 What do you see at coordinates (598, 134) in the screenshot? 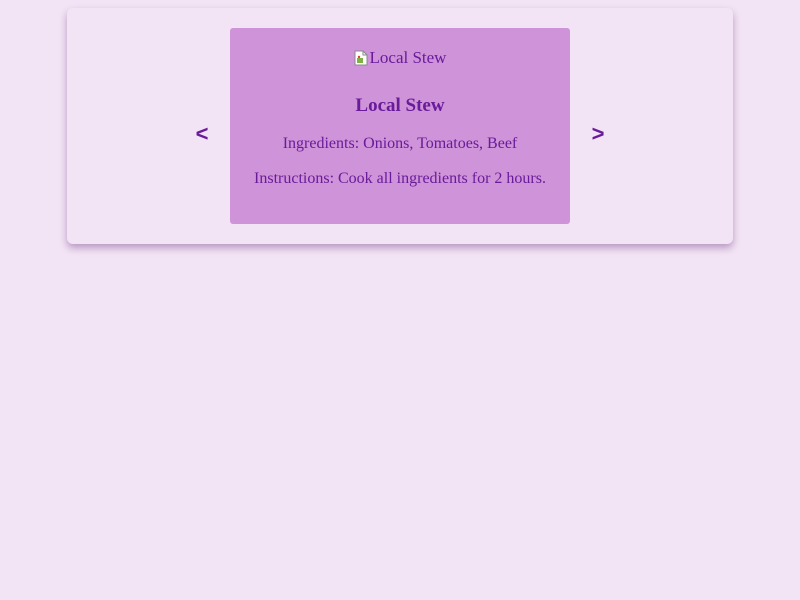
I see `next-slide-button: >` at bounding box center [598, 134].